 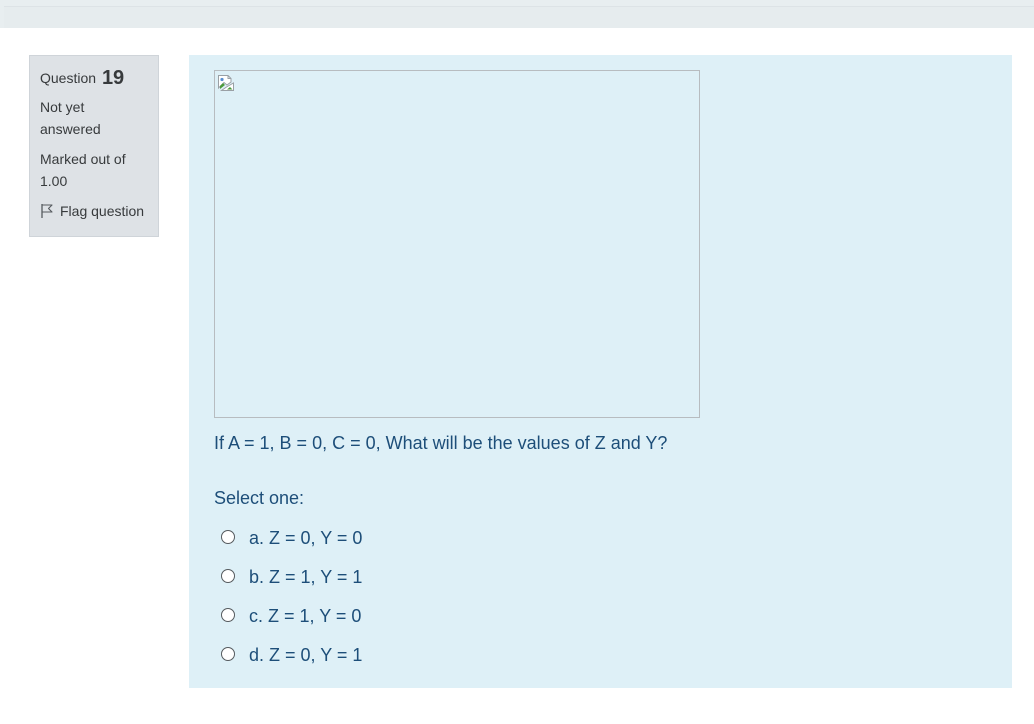 What do you see at coordinates (102, 211) in the screenshot?
I see `flag-question-label: Flag question` at bounding box center [102, 211].